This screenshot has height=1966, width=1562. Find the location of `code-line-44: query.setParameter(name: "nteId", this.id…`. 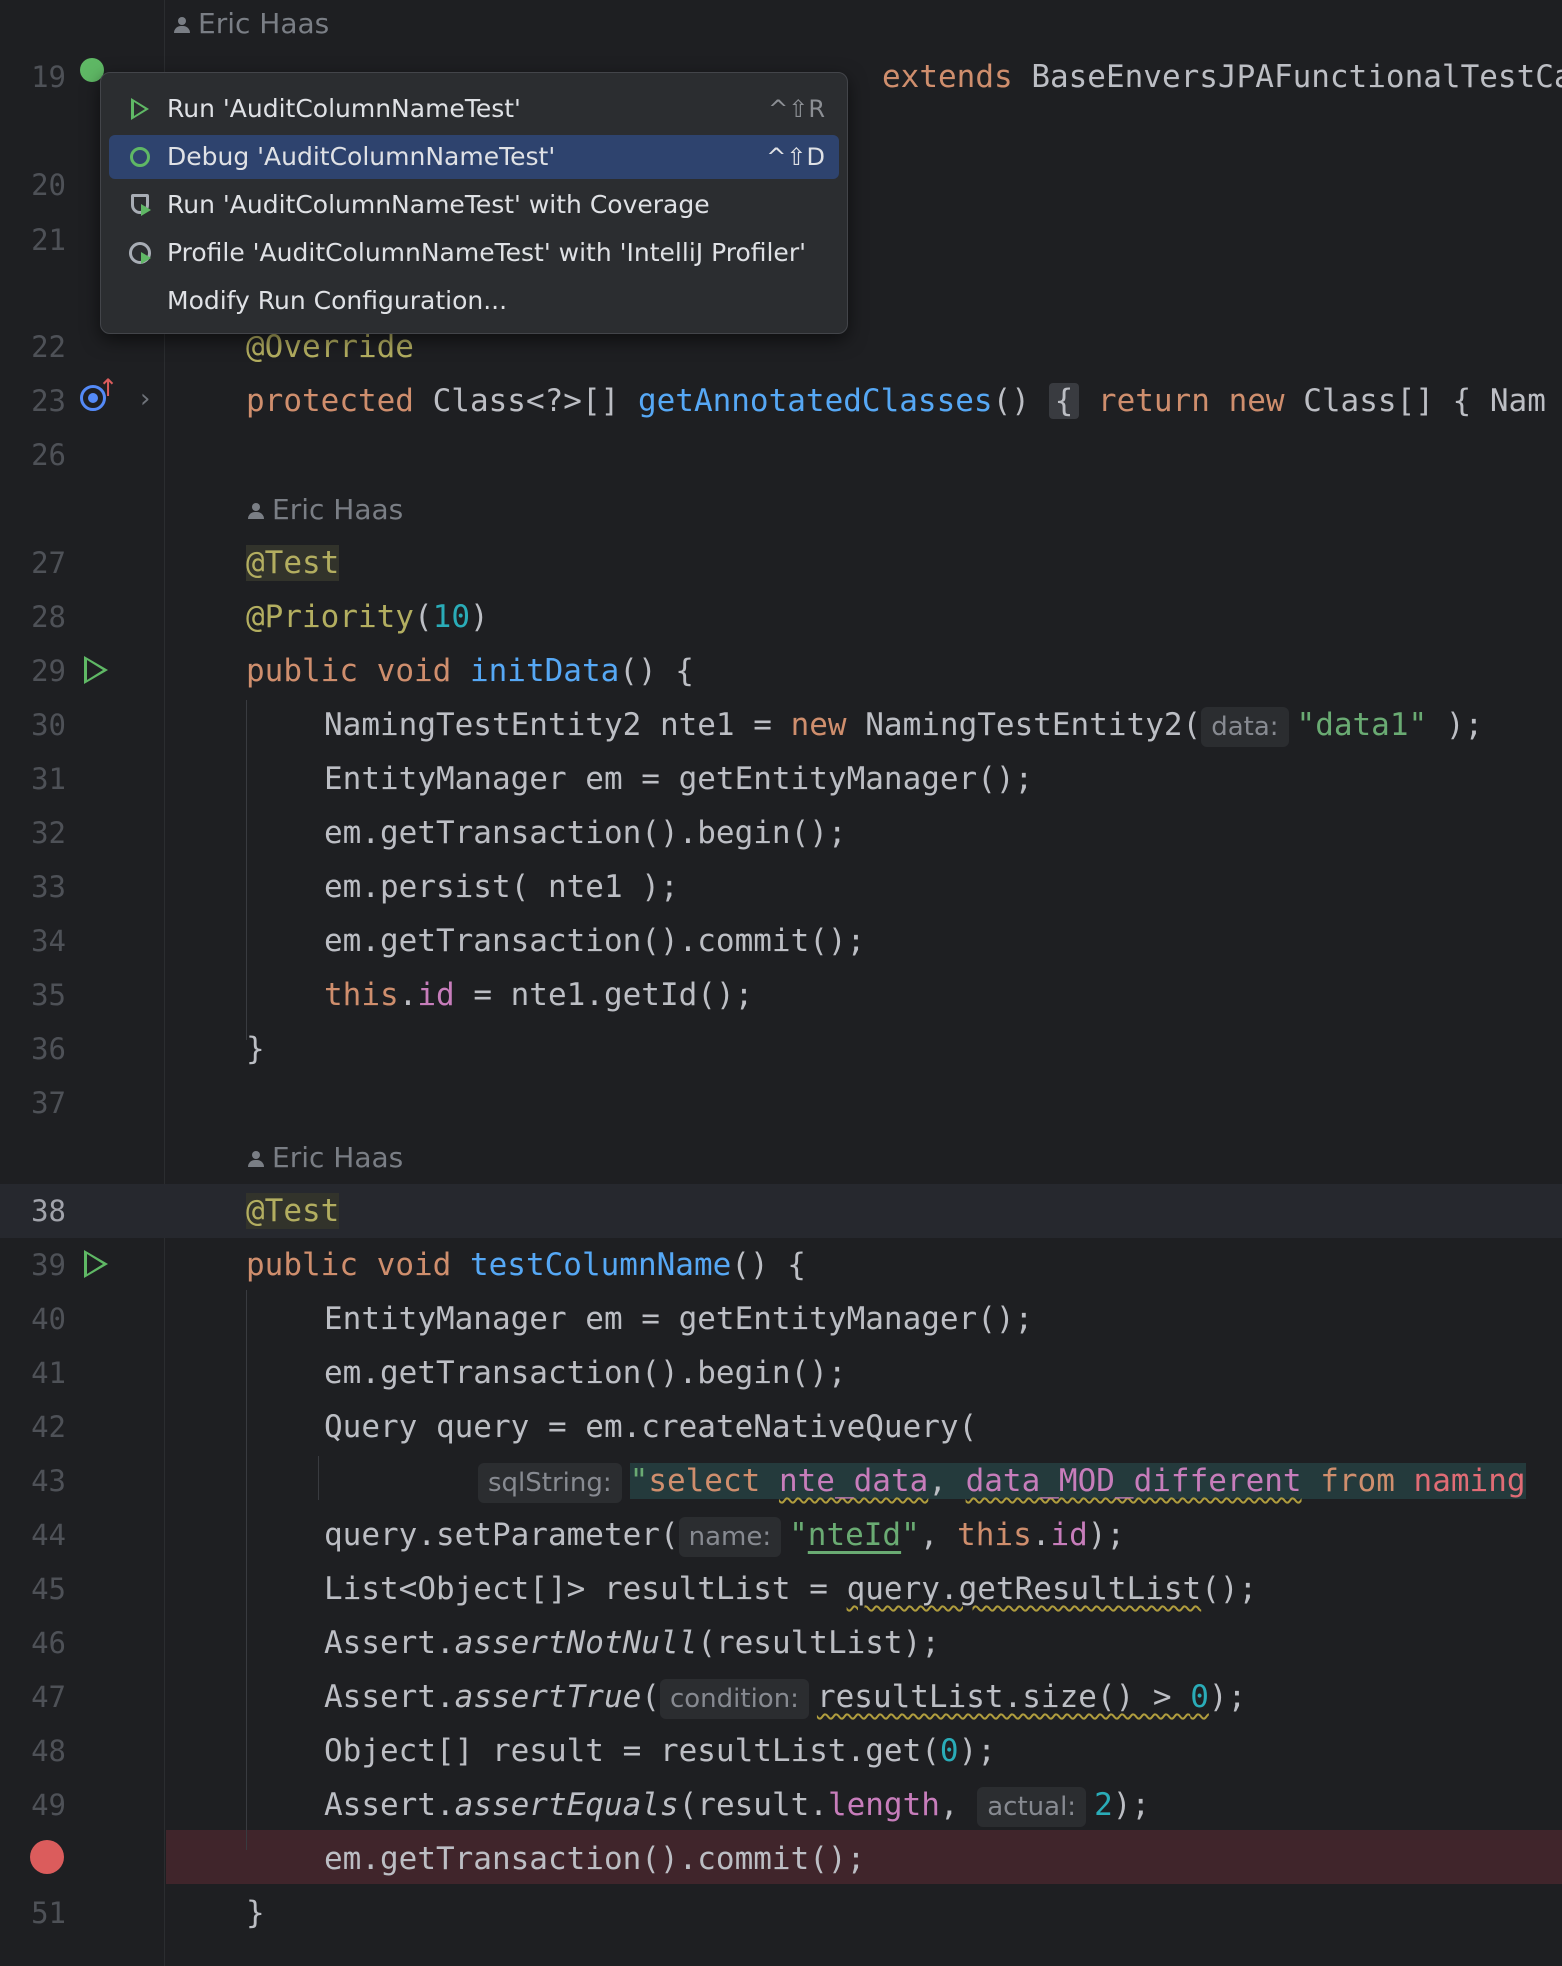

code-line-44: query.setParameter(name: "nteId", this.id… is located at coordinates (724, 1535).